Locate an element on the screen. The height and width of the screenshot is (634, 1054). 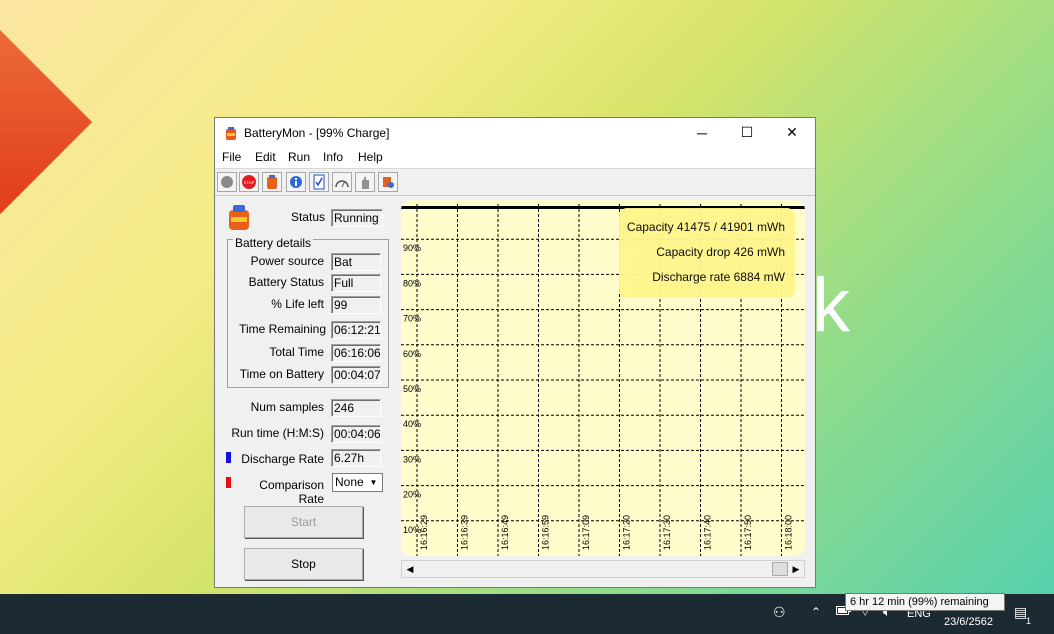
menu-help: Help is located at coordinates (370, 157).